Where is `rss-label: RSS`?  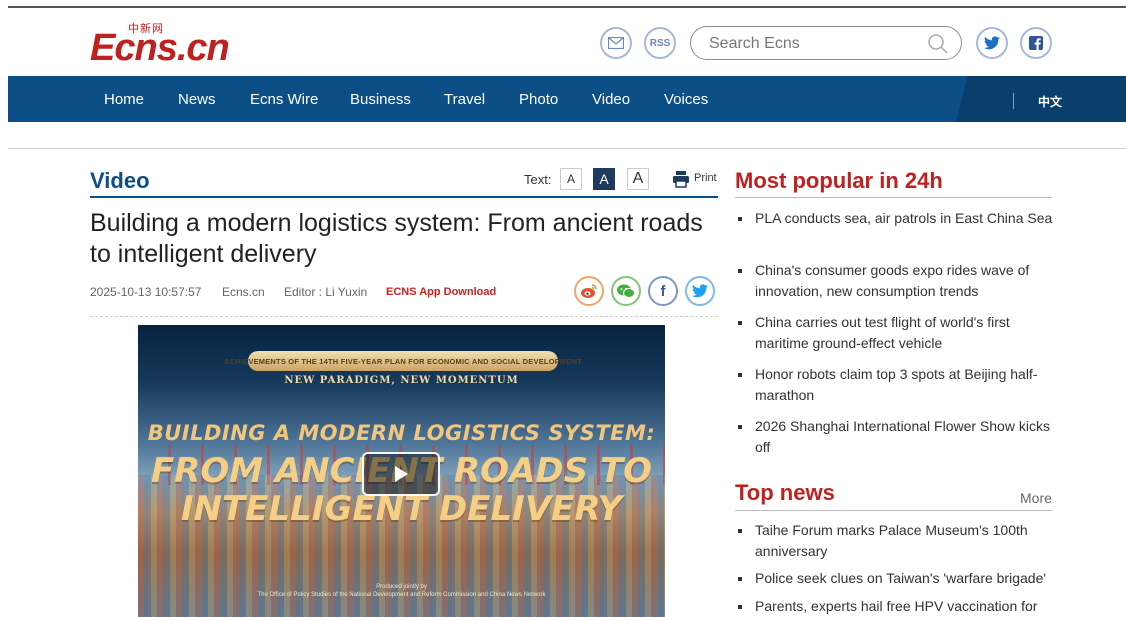 rss-label: RSS is located at coordinates (660, 43).